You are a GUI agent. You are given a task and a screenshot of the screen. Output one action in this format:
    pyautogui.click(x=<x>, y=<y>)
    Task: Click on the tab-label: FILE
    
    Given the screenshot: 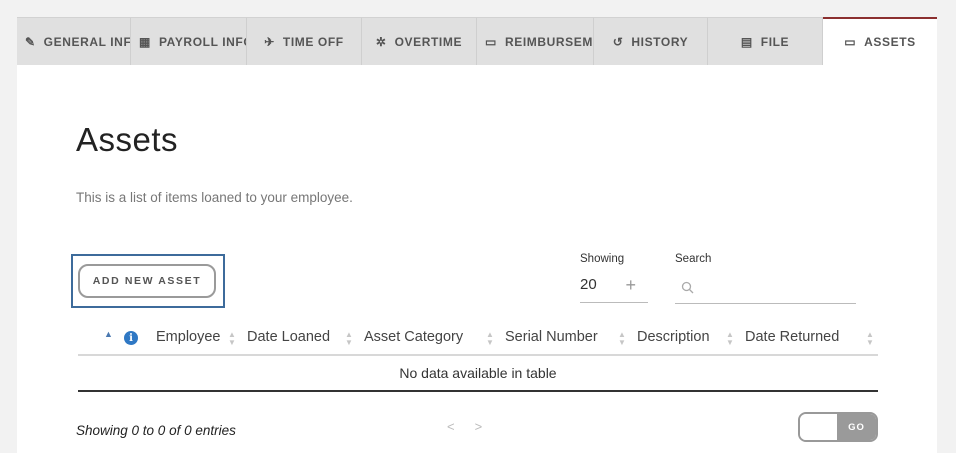 What is the action you would take?
    pyautogui.click(x=775, y=41)
    